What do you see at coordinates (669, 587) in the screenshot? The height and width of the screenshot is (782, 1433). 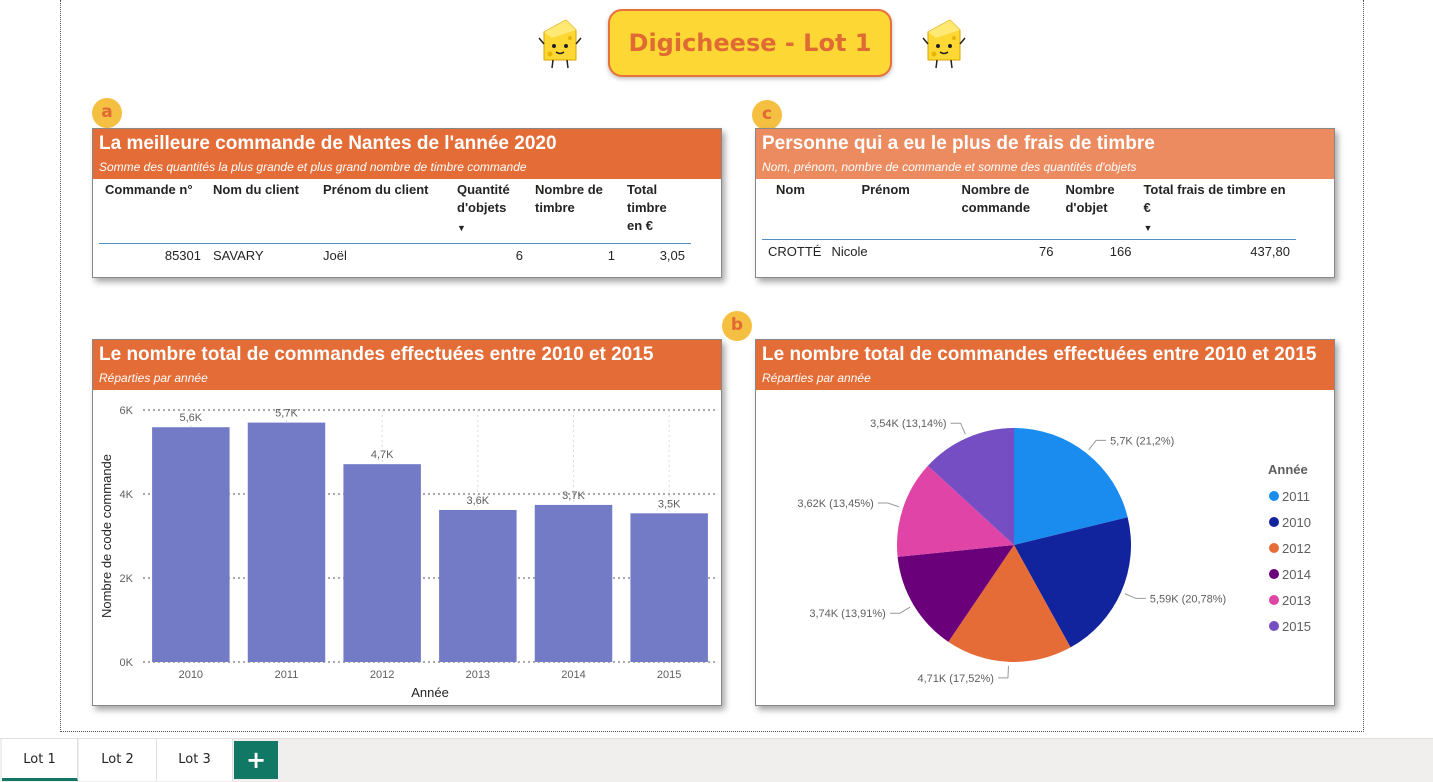 I see `bar-2015` at bounding box center [669, 587].